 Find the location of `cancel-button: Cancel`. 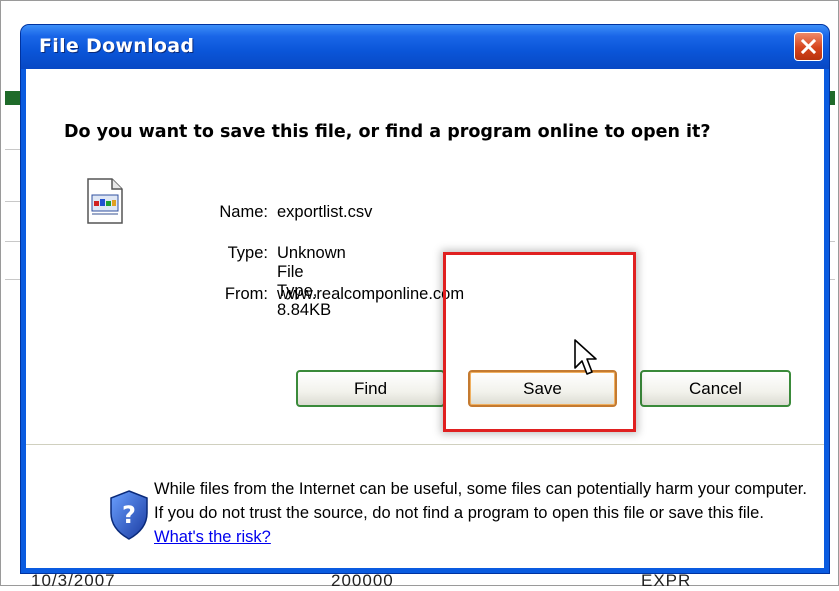

cancel-button: Cancel is located at coordinates (715, 388).